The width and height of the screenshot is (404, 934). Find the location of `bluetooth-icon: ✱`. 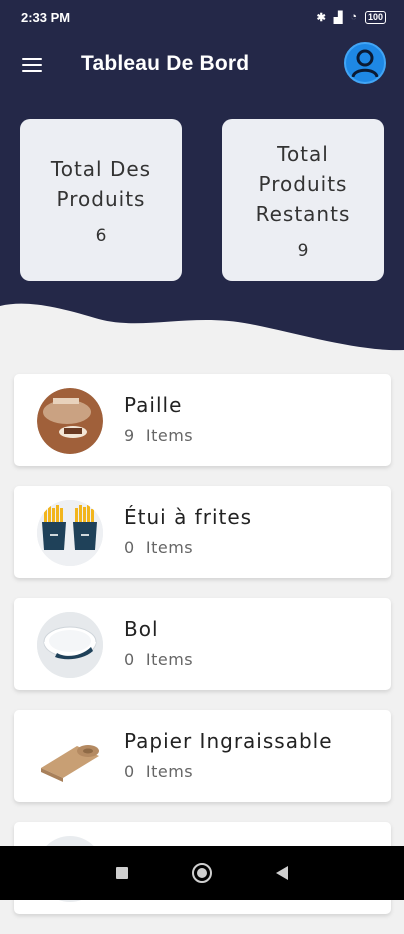

bluetooth-icon: ✱ is located at coordinates (321, 17).